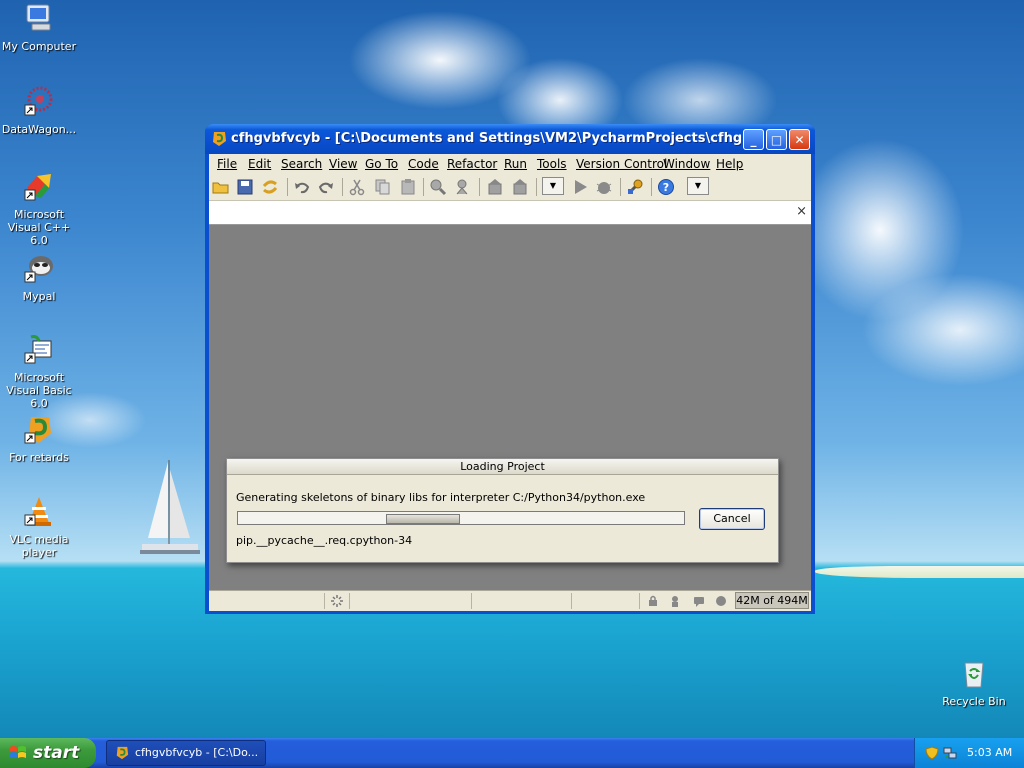 The width and height of the screenshot is (1024, 768). Describe the element at coordinates (686, 164) in the screenshot. I see `menu-window: Window` at that location.